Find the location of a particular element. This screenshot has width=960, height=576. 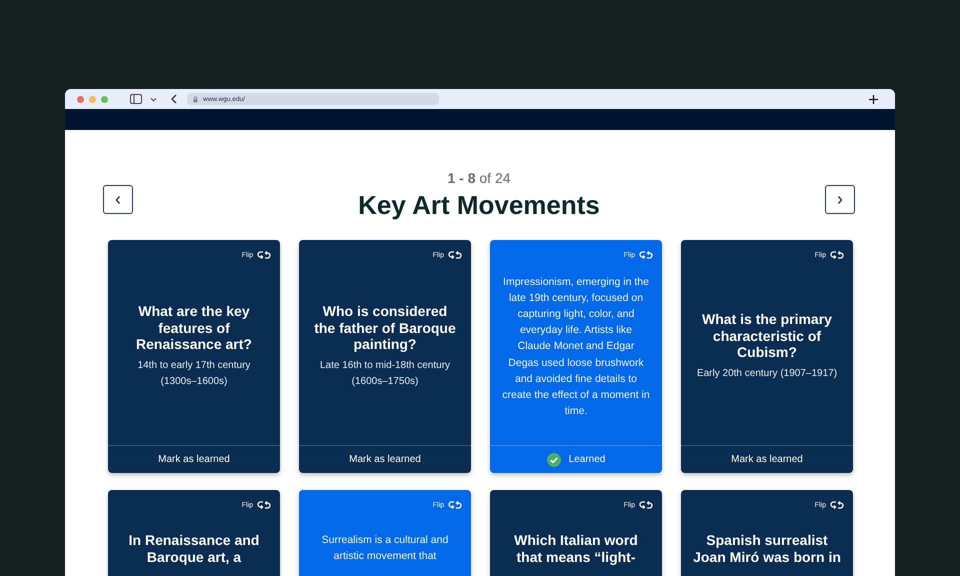

back-icon is located at coordinates (174, 99).